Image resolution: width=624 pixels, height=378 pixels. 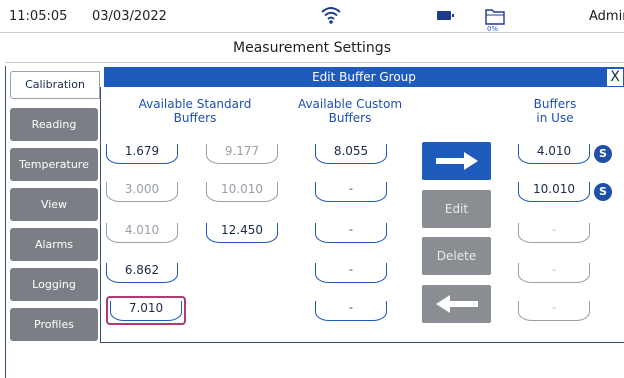 I want to click on standard-buffer-7010: 7.010, so click(x=146, y=310).